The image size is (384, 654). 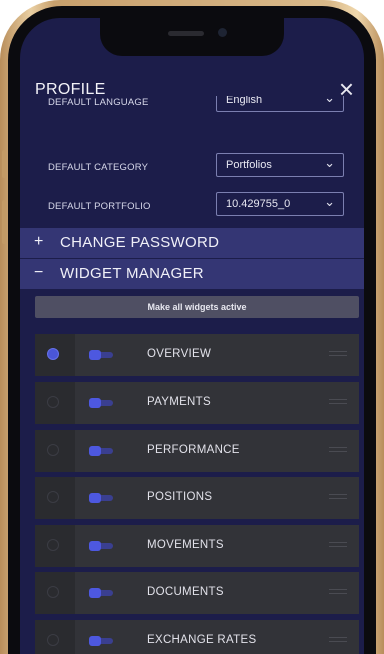 What do you see at coordinates (185, 545) in the screenshot?
I see `widget-name: MOVEMENTS` at bounding box center [185, 545].